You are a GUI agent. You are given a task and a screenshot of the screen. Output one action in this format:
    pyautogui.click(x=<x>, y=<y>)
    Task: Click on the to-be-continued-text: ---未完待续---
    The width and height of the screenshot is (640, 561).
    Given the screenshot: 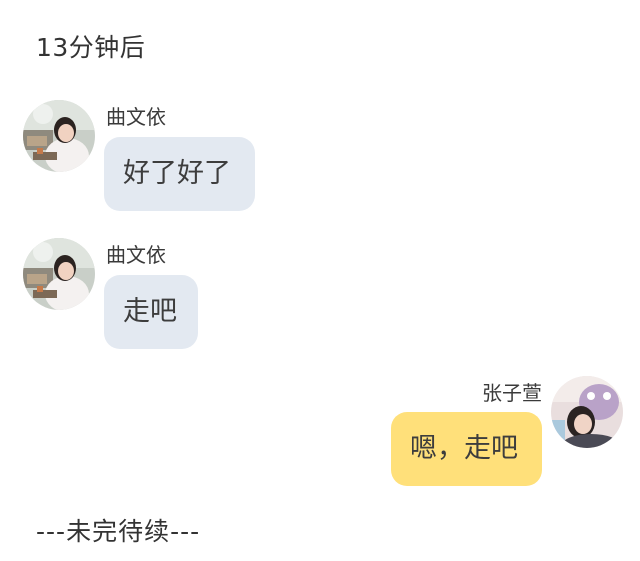 What is the action you would take?
    pyautogui.click(x=118, y=531)
    